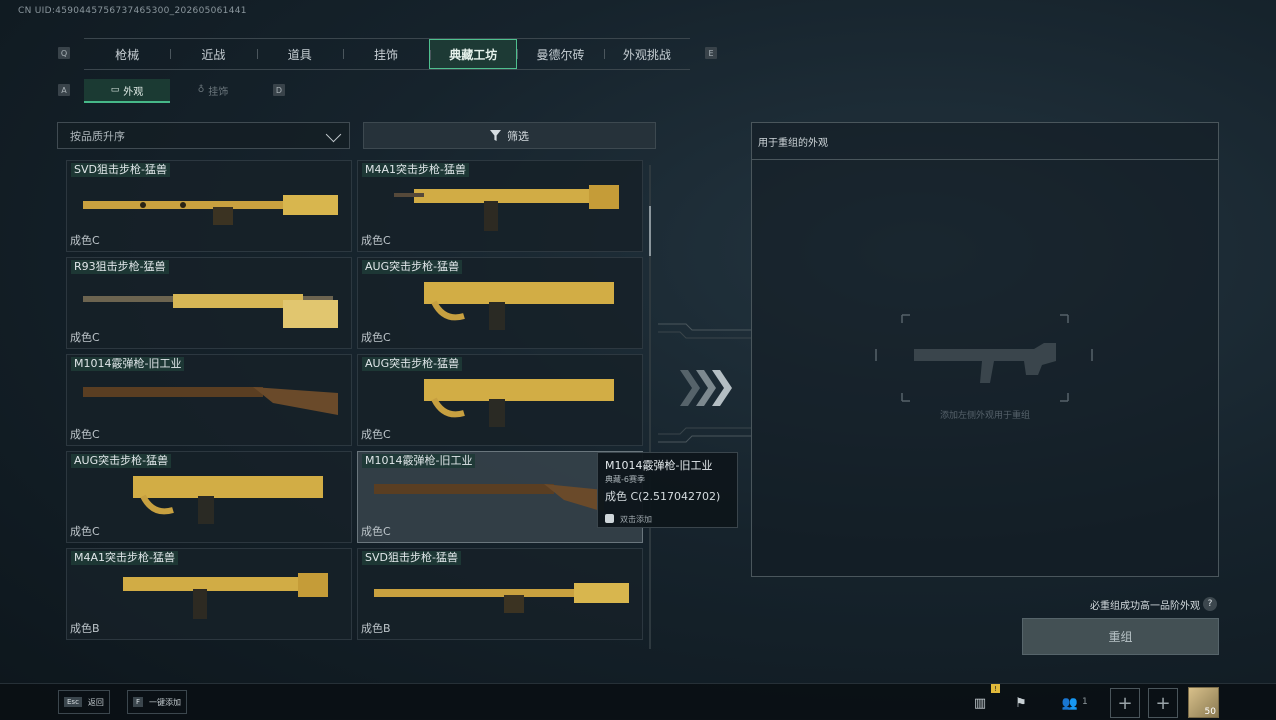  What do you see at coordinates (1210, 712) in the screenshot?
I see `level-badge: 50` at bounding box center [1210, 712].